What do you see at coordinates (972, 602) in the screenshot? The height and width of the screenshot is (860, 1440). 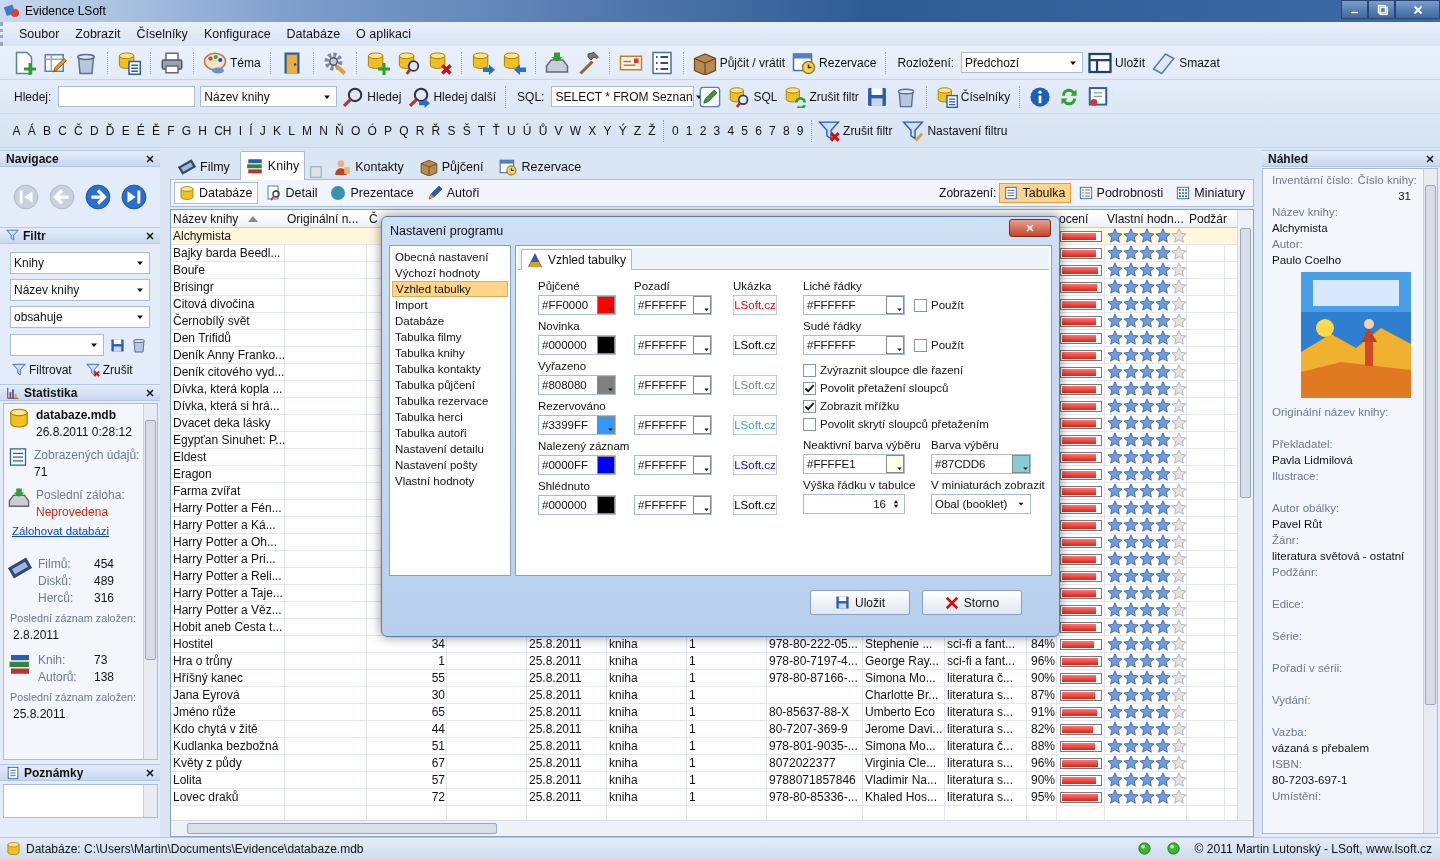 I see `cancel-button: Storno` at bounding box center [972, 602].